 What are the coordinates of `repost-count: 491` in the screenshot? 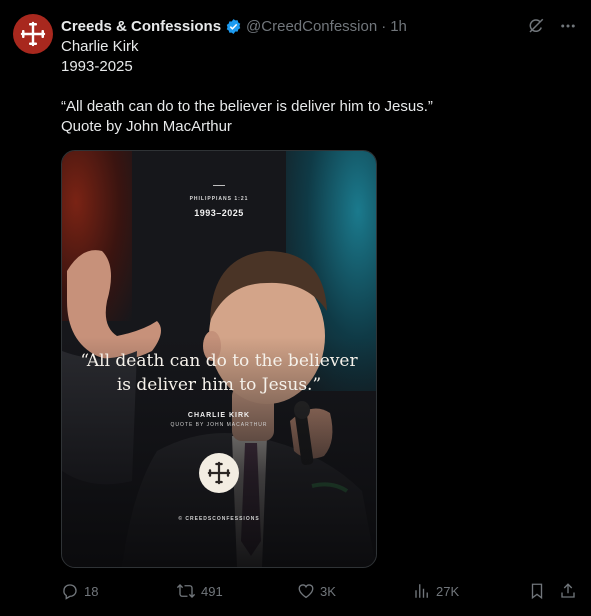 It's located at (212, 591).